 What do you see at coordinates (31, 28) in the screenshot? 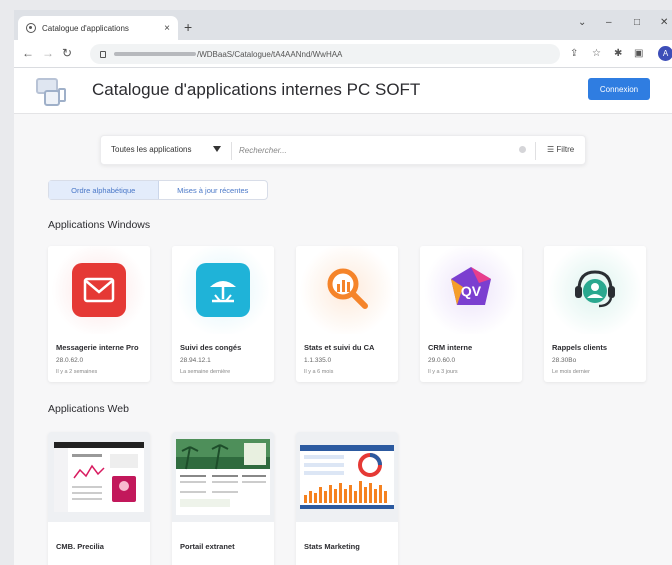
I see `site-favicon-icon` at bounding box center [31, 28].